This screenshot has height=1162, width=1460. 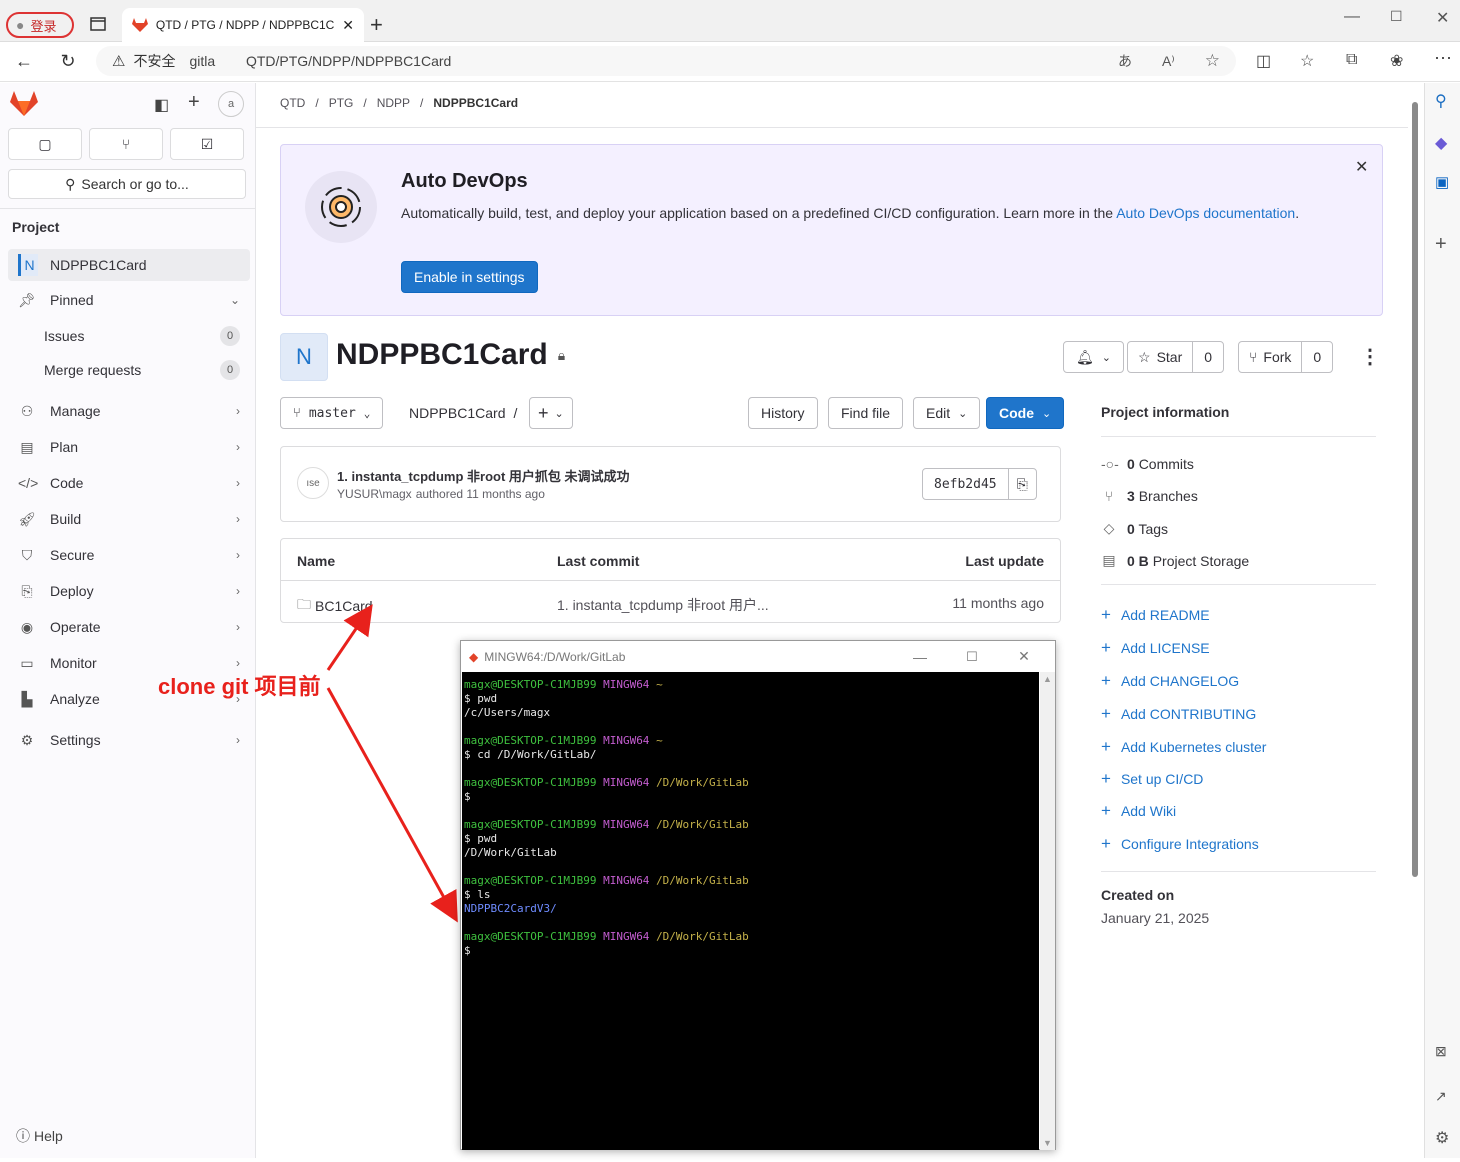 What do you see at coordinates (1180, 844) in the screenshot?
I see `configure-integrations-link: + Configure Integrations` at bounding box center [1180, 844].